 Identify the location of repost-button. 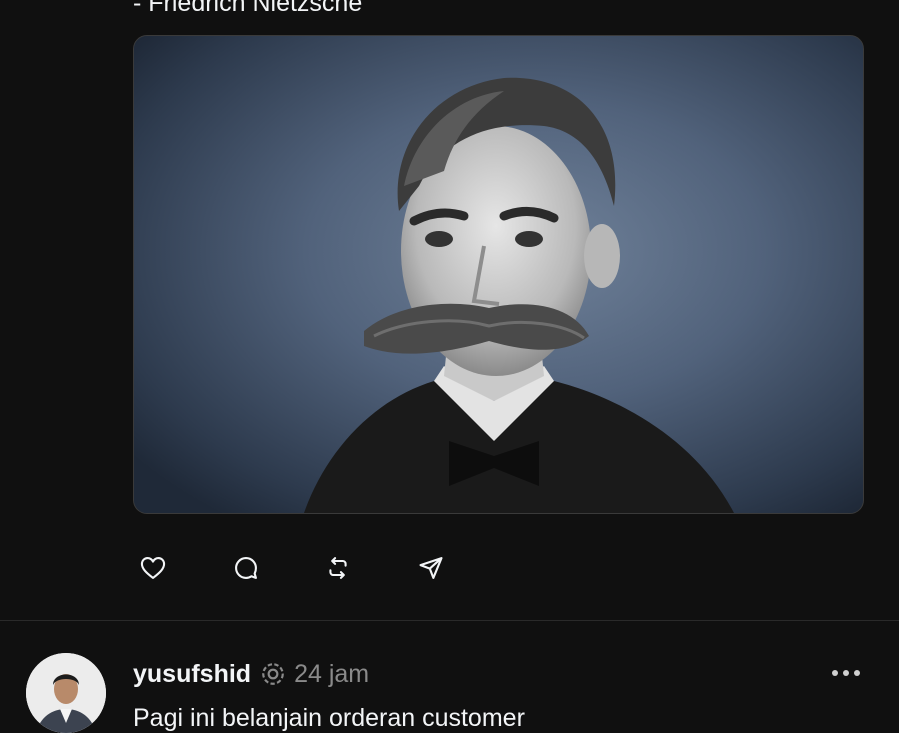
(338, 568).